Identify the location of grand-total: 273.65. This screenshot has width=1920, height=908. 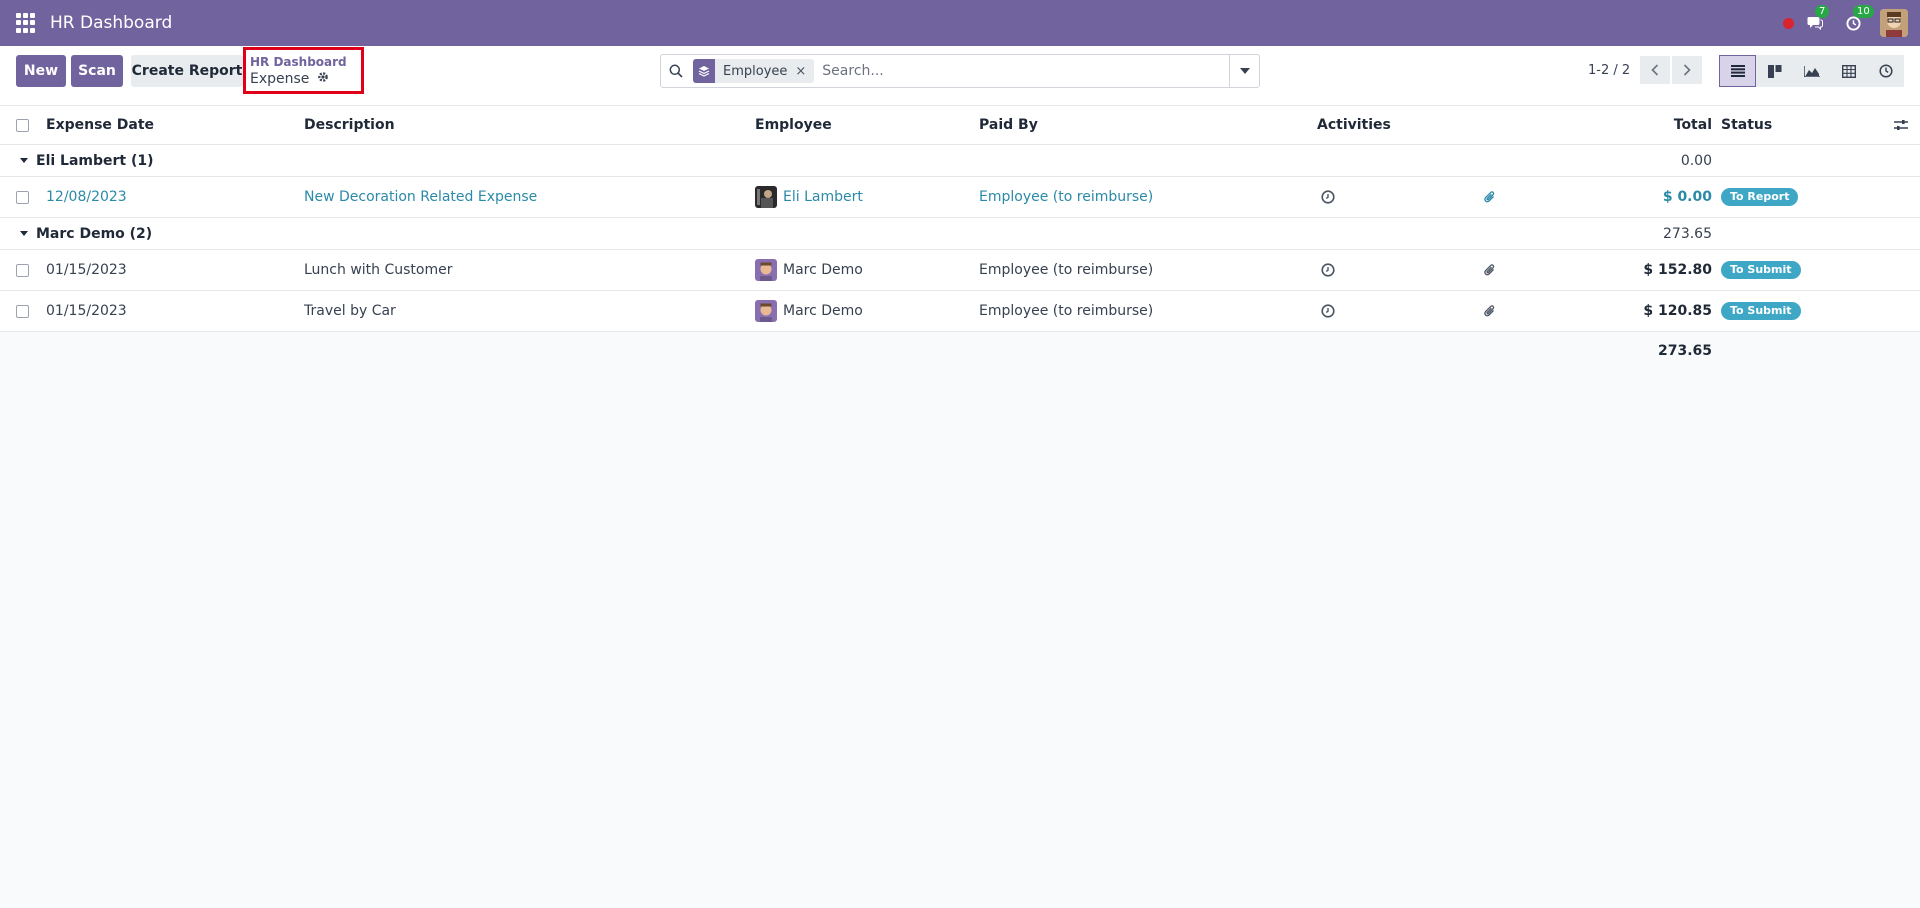
(1684, 351).